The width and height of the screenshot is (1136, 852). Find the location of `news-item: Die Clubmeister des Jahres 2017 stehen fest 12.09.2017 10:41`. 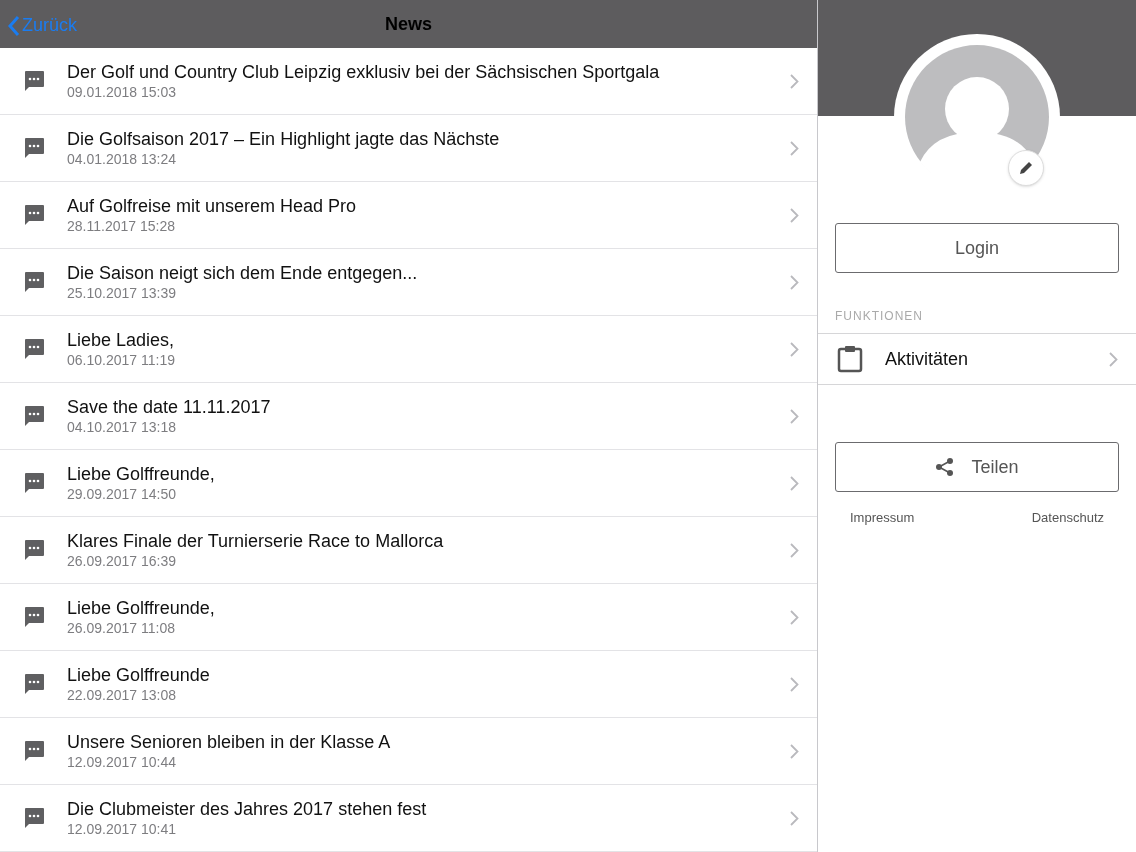

news-item: Die Clubmeister des Jahres 2017 stehen fest 12.09.2017 10:41 is located at coordinates (408, 818).